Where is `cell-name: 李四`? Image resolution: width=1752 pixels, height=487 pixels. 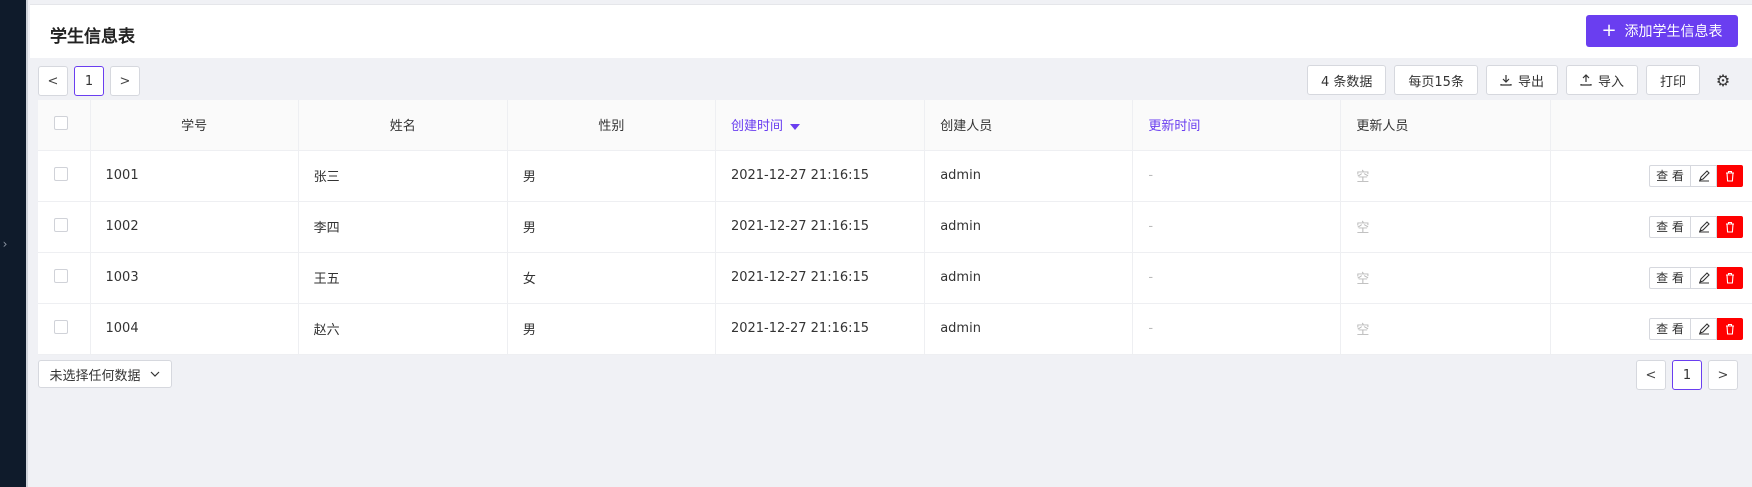 cell-name: 李四 is located at coordinates (403, 227).